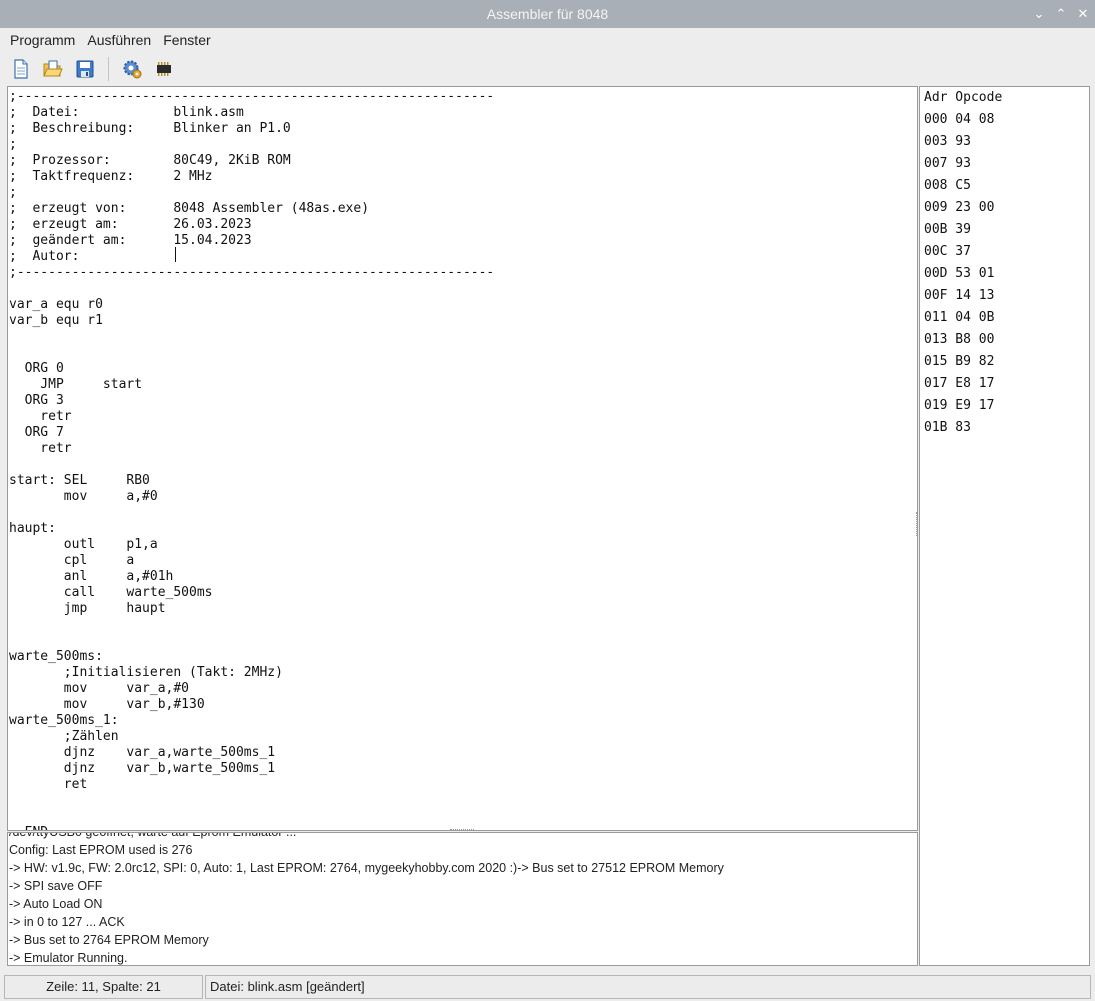 Image resolution: width=1095 pixels, height=1001 pixels. I want to click on opcode-row: 019 E9 17, so click(959, 405).